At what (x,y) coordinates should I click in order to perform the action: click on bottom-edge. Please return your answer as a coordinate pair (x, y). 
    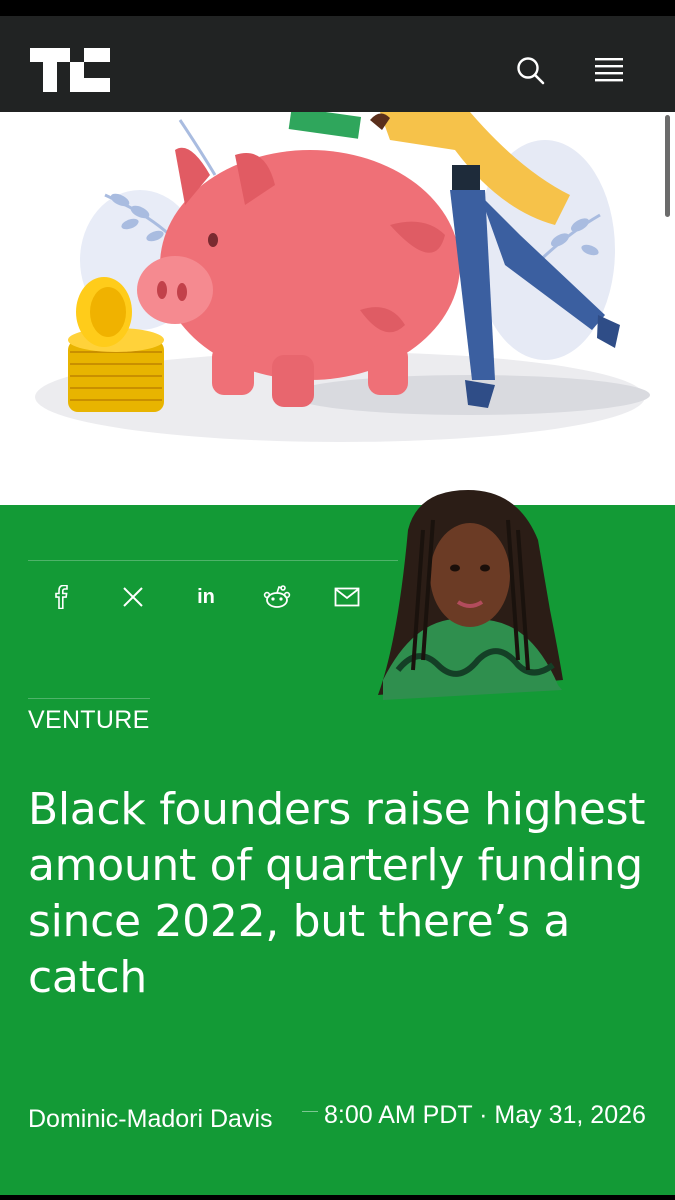
    Looking at the image, I should click on (337, 1197).